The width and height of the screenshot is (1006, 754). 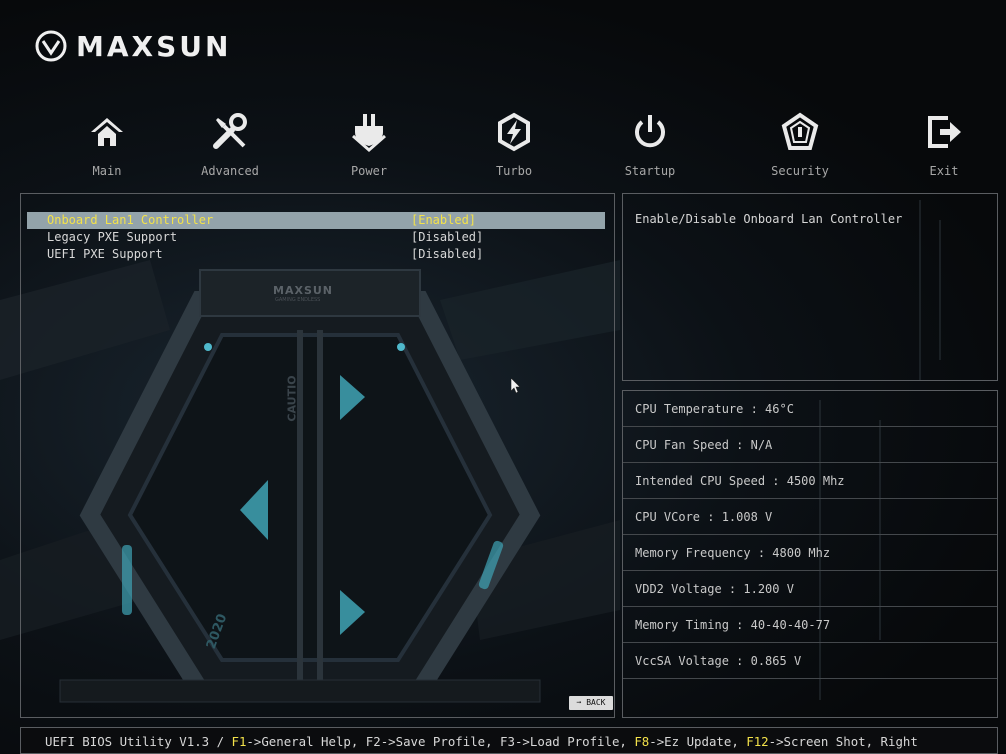 What do you see at coordinates (810, 287) in the screenshot?
I see `help-panel: Enable/Disable Onboard Lan Controller` at bounding box center [810, 287].